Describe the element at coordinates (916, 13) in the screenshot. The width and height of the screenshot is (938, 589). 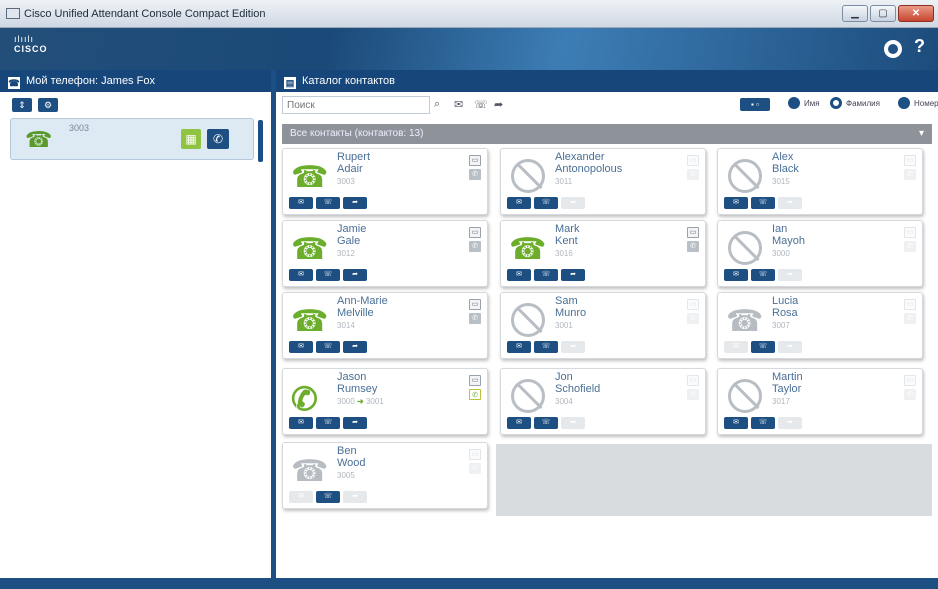
I see `close-button: ✕` at that location.